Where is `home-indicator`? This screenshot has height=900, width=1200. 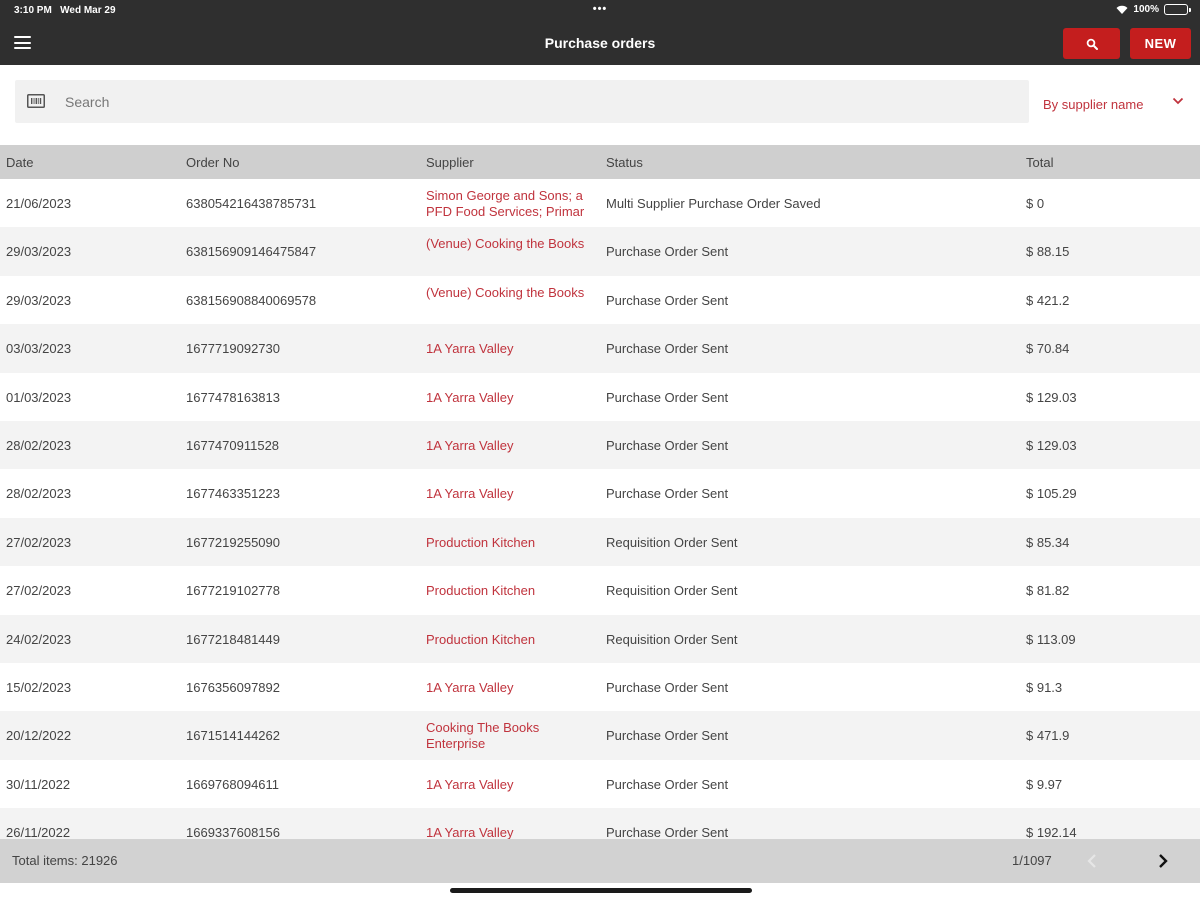 home-indicator is located at coordinates (601, 890).